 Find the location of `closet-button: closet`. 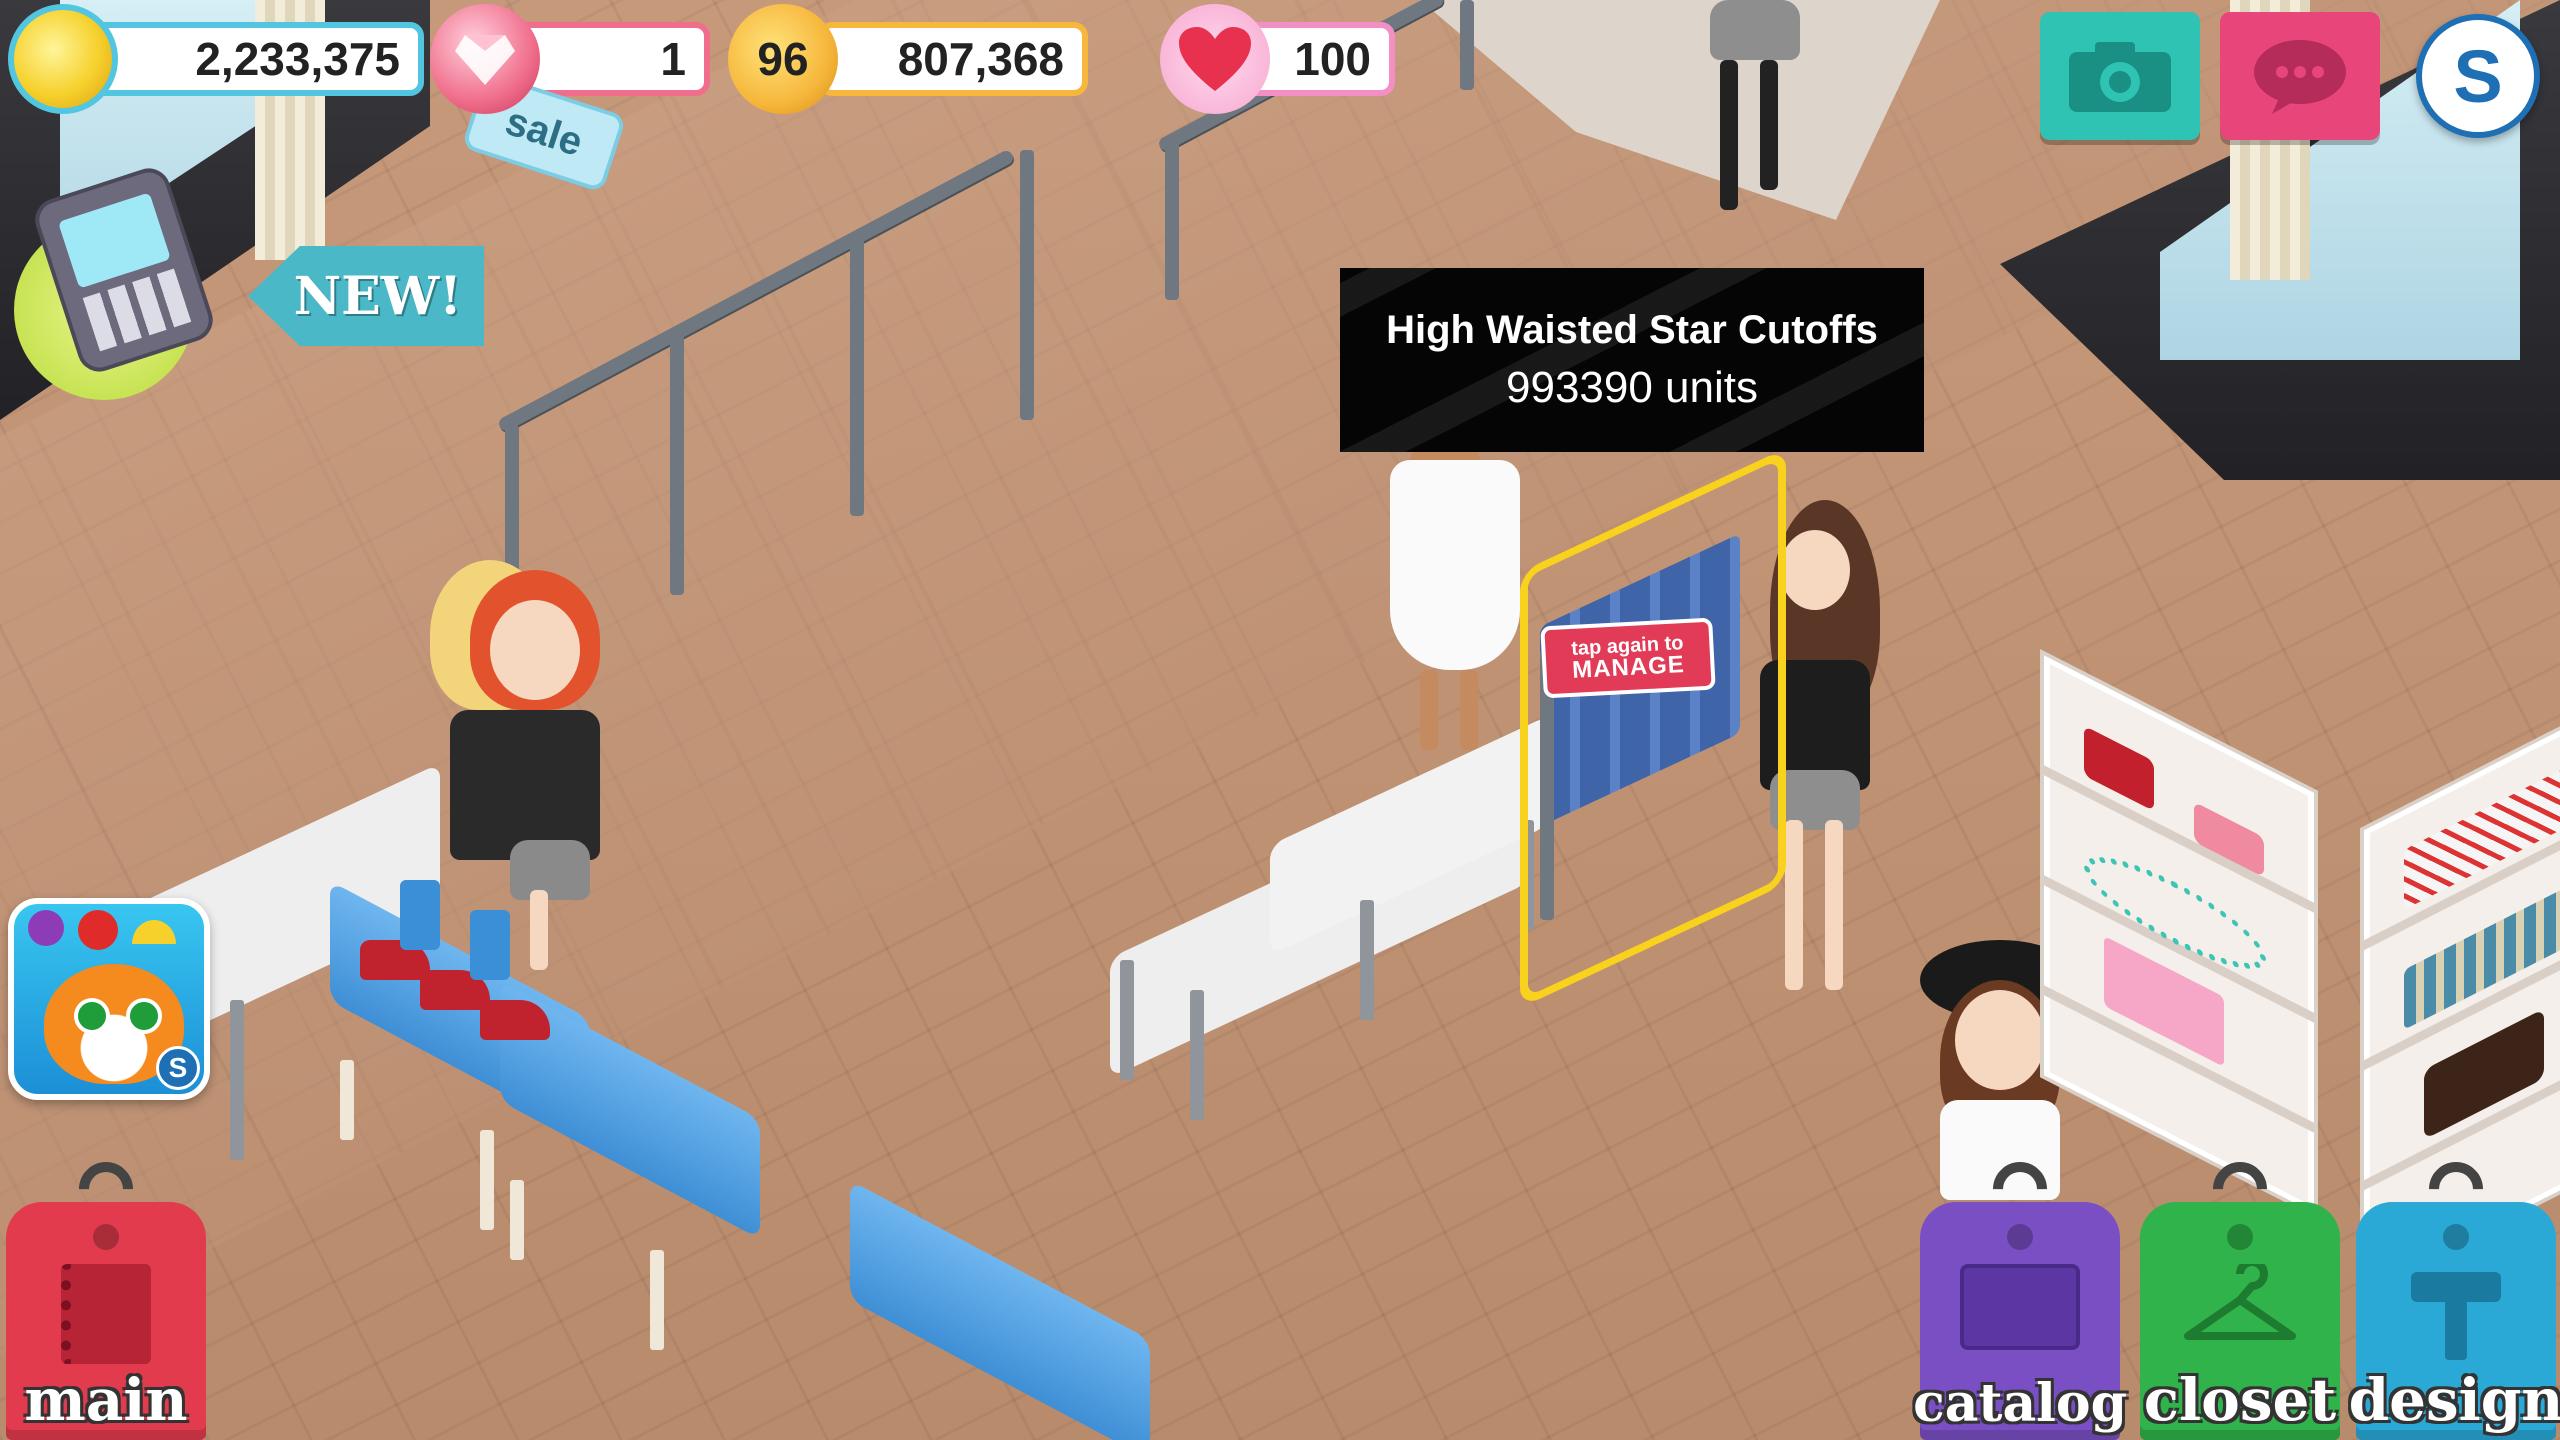

closet-button: closet is located at coordinates (2240, 1321).